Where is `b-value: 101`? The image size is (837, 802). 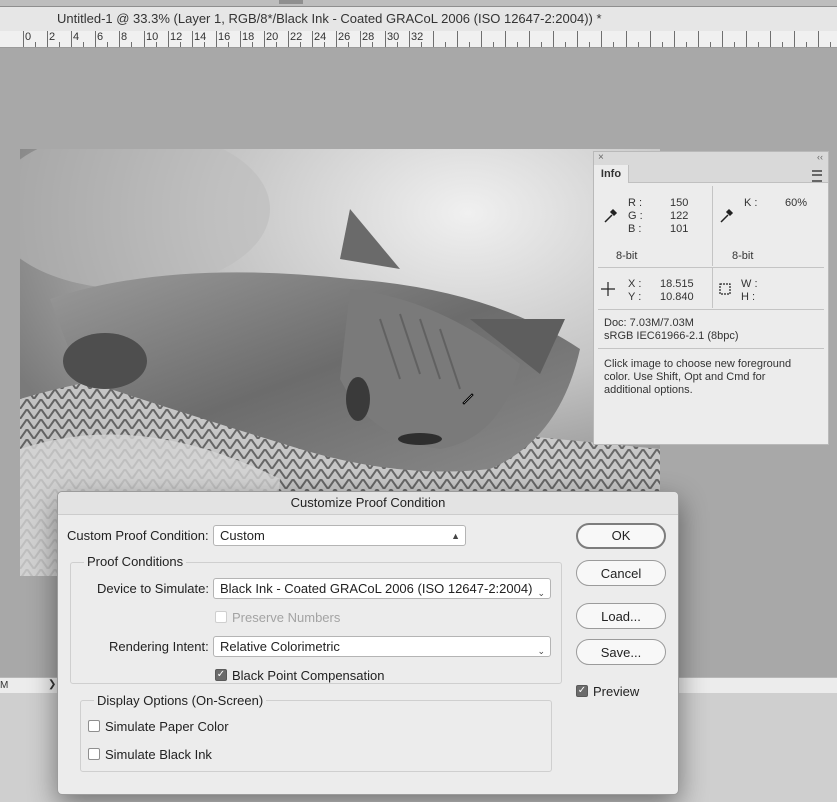 b-value: 101 is located at coordinates (679, 229).